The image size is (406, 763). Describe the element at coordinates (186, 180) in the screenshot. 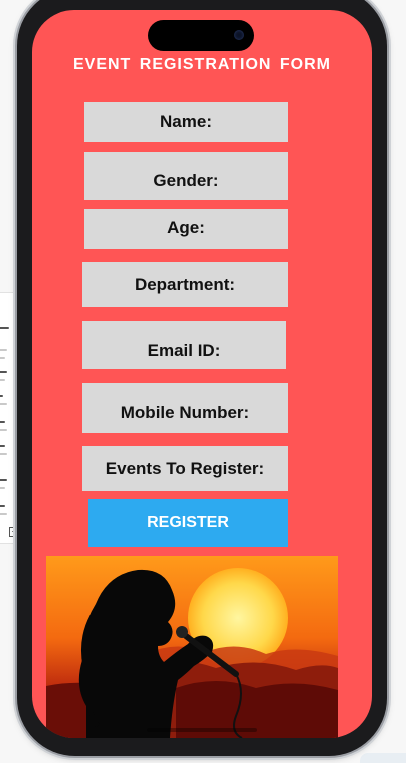

I see `gender-label: Gender:` at that location.